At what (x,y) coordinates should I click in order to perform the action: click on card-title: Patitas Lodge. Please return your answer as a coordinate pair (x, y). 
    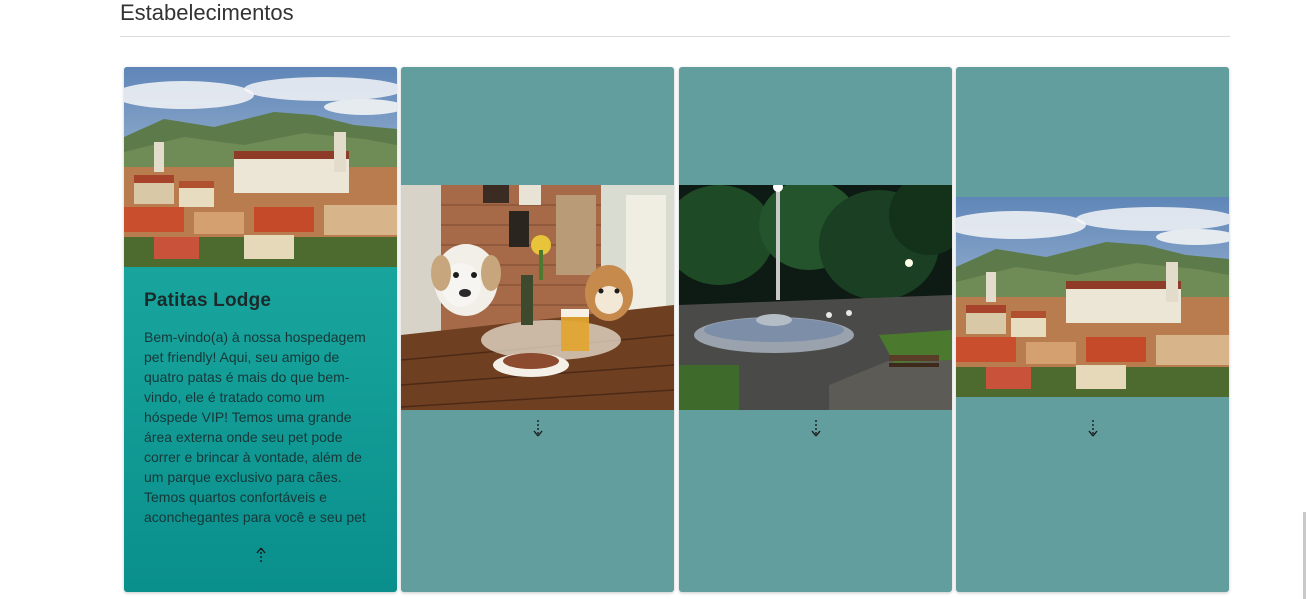
    Looking at the image, I should click on (208, 300).